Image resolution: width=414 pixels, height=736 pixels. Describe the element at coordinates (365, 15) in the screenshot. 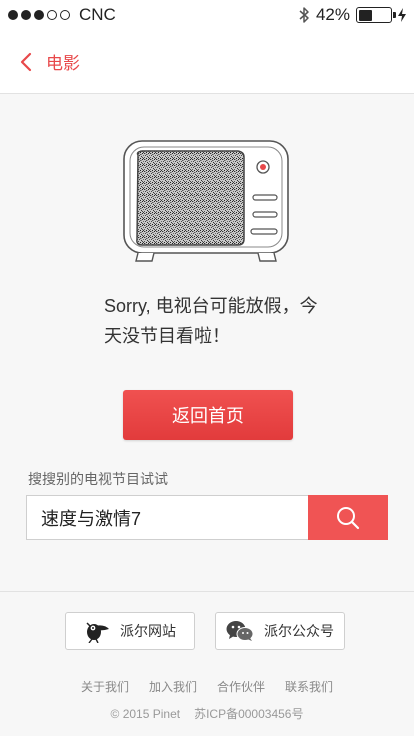

I see `battery-fill` at that location.